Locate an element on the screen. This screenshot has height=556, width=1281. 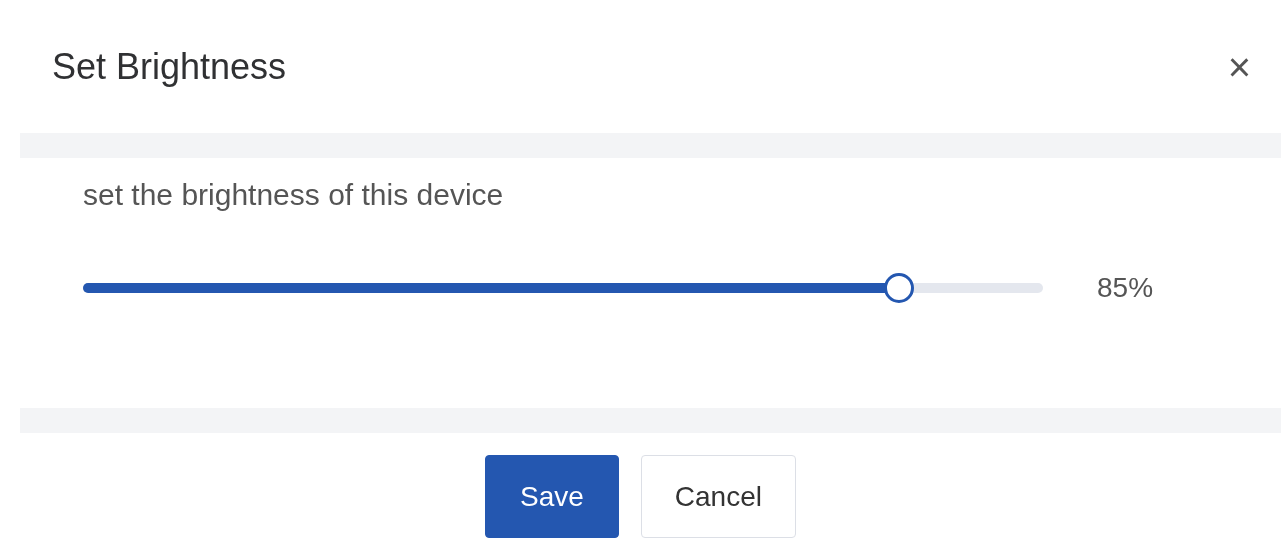
brightness-slider is located at coordinates (563, 288).